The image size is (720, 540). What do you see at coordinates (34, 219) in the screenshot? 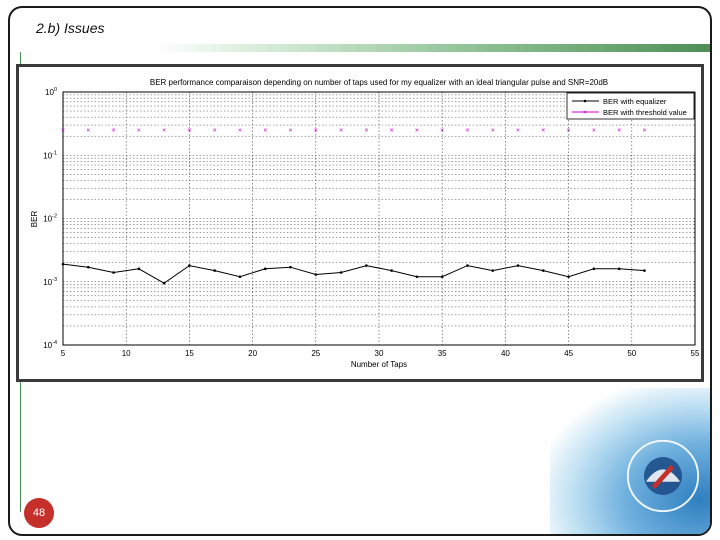
I see `y-axis-label: BER` at bounding box center [34, 219].